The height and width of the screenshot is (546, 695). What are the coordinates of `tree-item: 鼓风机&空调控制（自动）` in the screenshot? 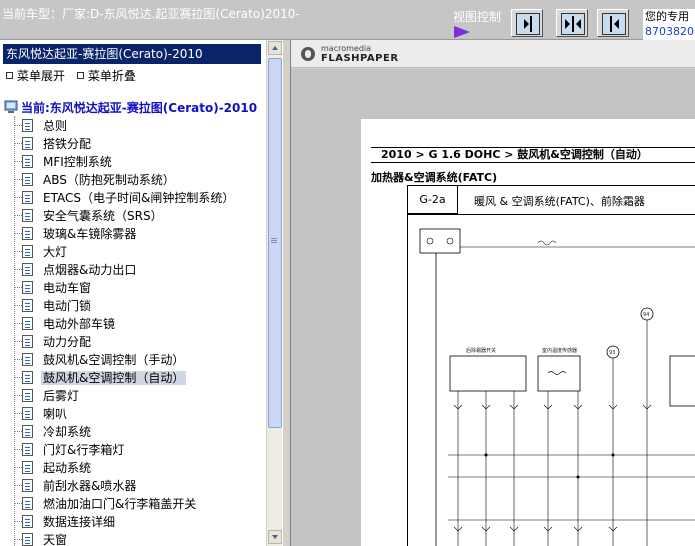 It's located at (100, 378).